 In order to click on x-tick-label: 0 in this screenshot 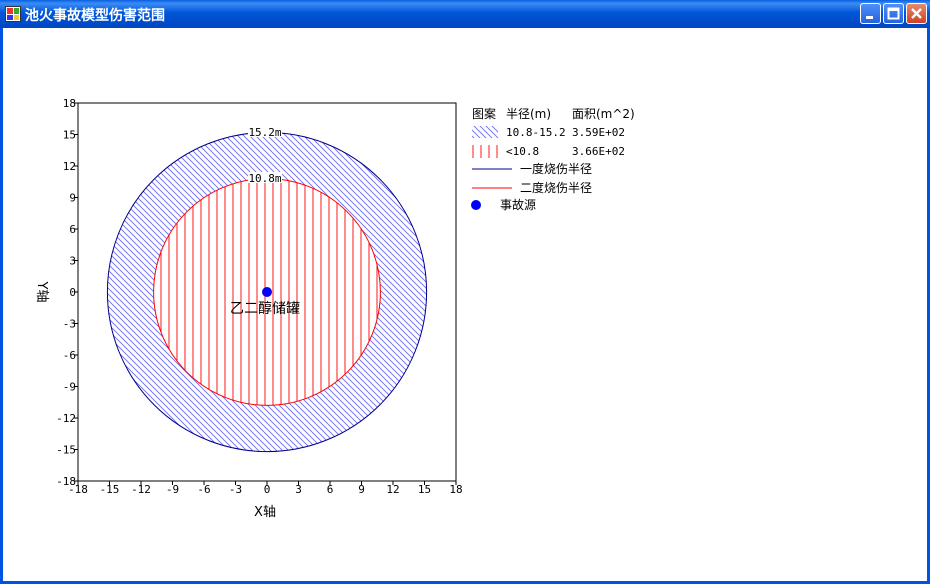, I will do `click(267, 489)`.